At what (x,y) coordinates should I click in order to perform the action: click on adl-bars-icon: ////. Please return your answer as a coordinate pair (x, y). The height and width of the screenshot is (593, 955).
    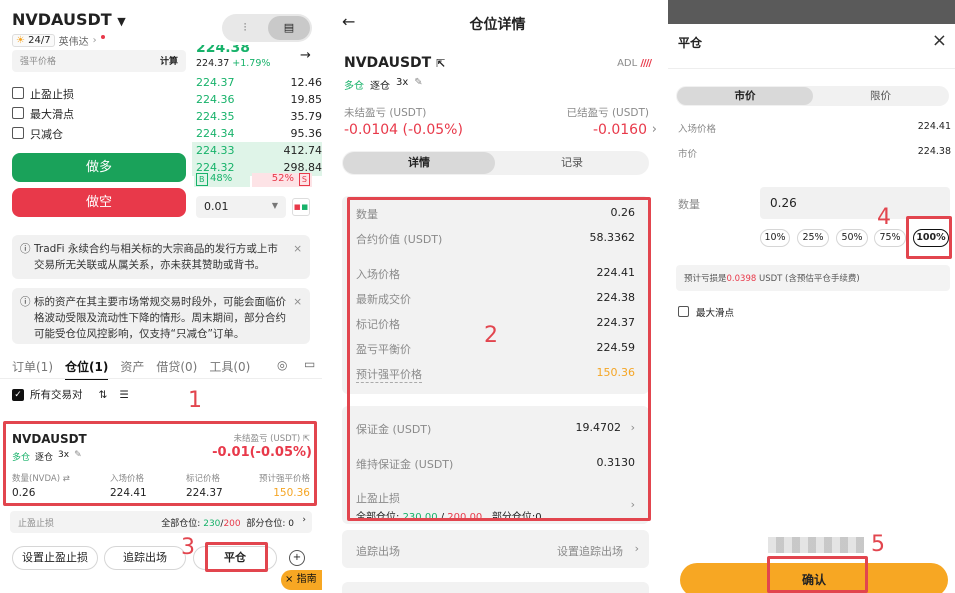
    Looking at the image, I should click on (646, 63).